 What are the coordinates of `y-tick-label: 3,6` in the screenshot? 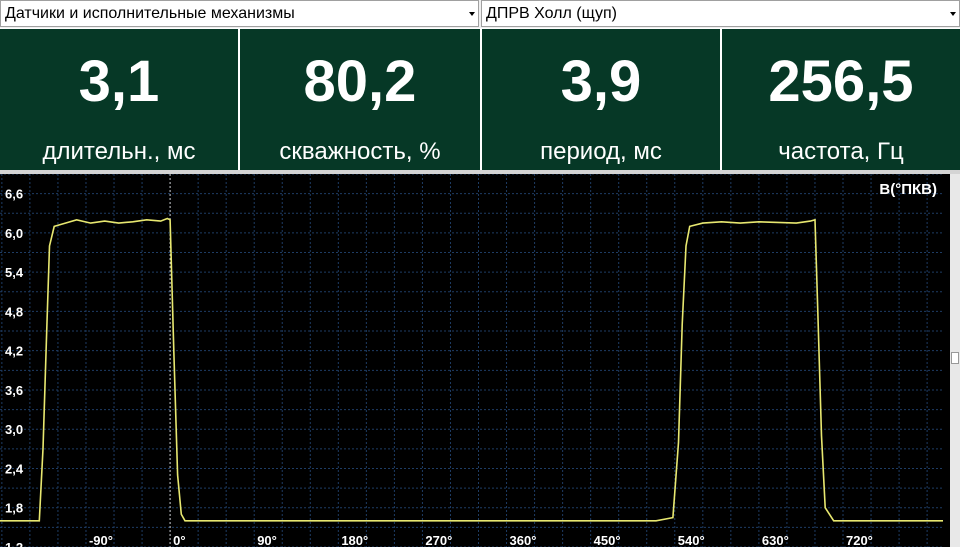 It's located at (14, 390).